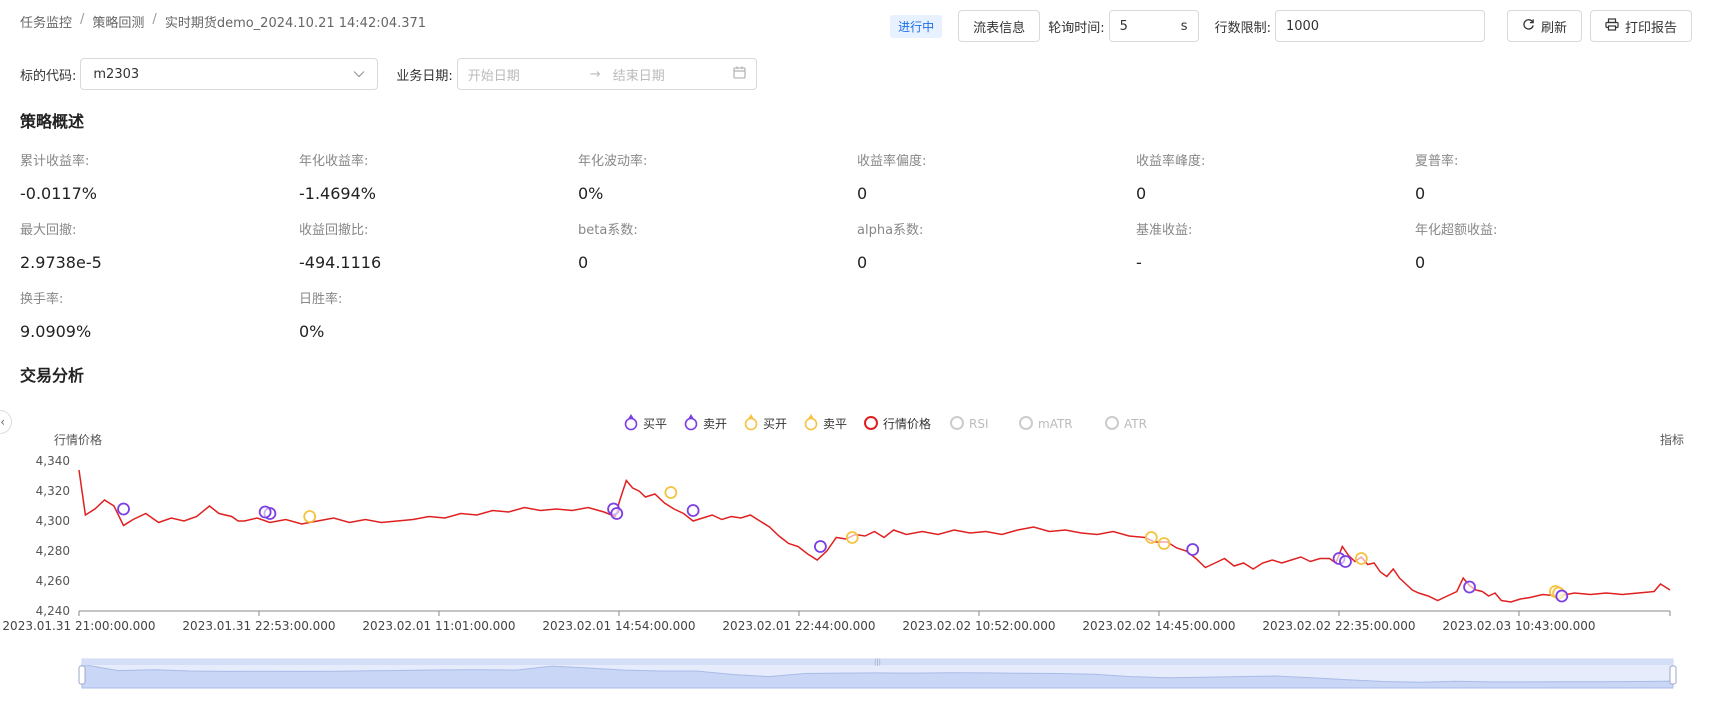  I want to click on y-tick-label: 4,240, so click(53, 611).